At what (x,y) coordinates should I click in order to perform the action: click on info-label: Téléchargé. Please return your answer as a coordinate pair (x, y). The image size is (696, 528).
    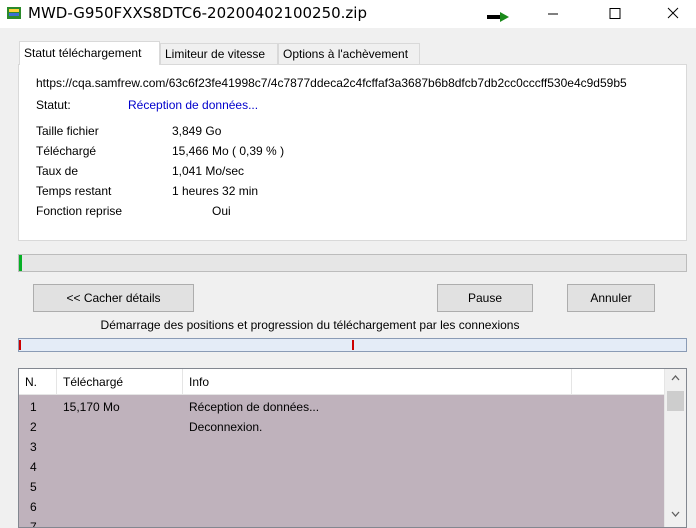
    Looking at the image, I should click on (66, 151).